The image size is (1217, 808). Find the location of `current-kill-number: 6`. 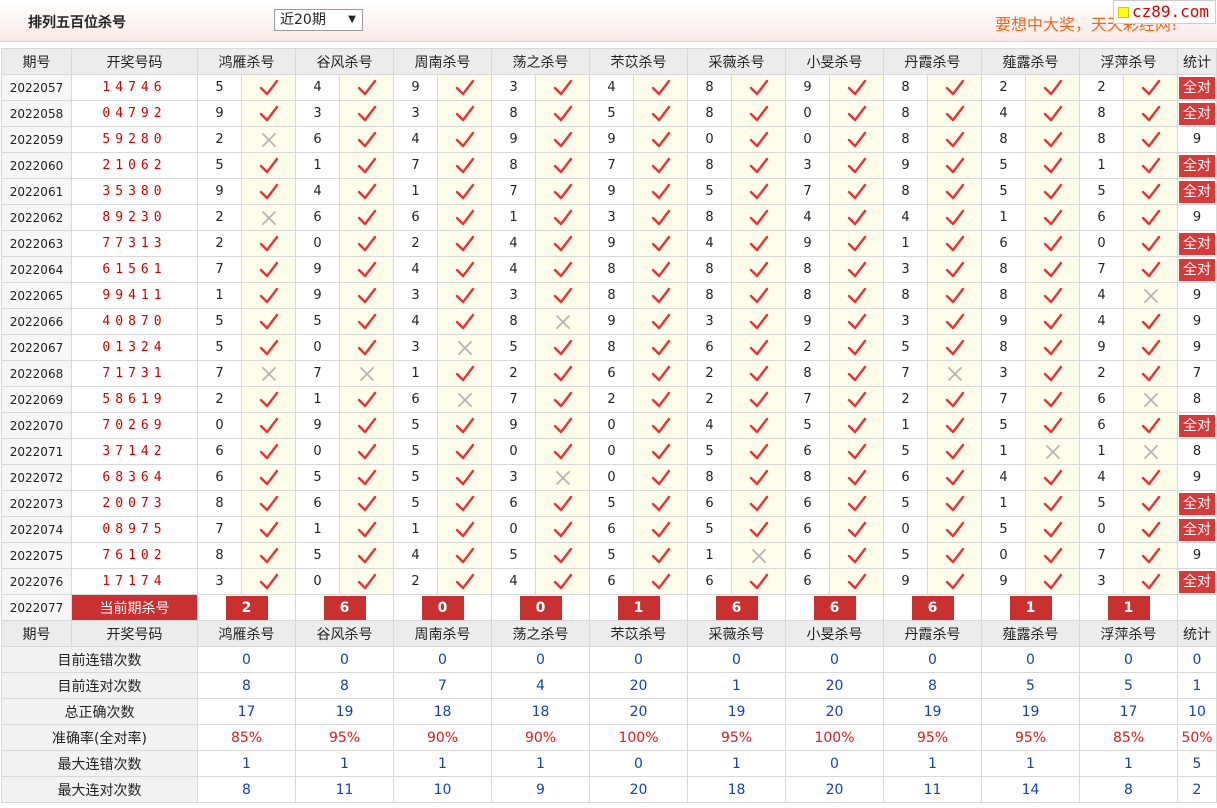

current-kill-number: 6 is located at coordinates (932, 607).